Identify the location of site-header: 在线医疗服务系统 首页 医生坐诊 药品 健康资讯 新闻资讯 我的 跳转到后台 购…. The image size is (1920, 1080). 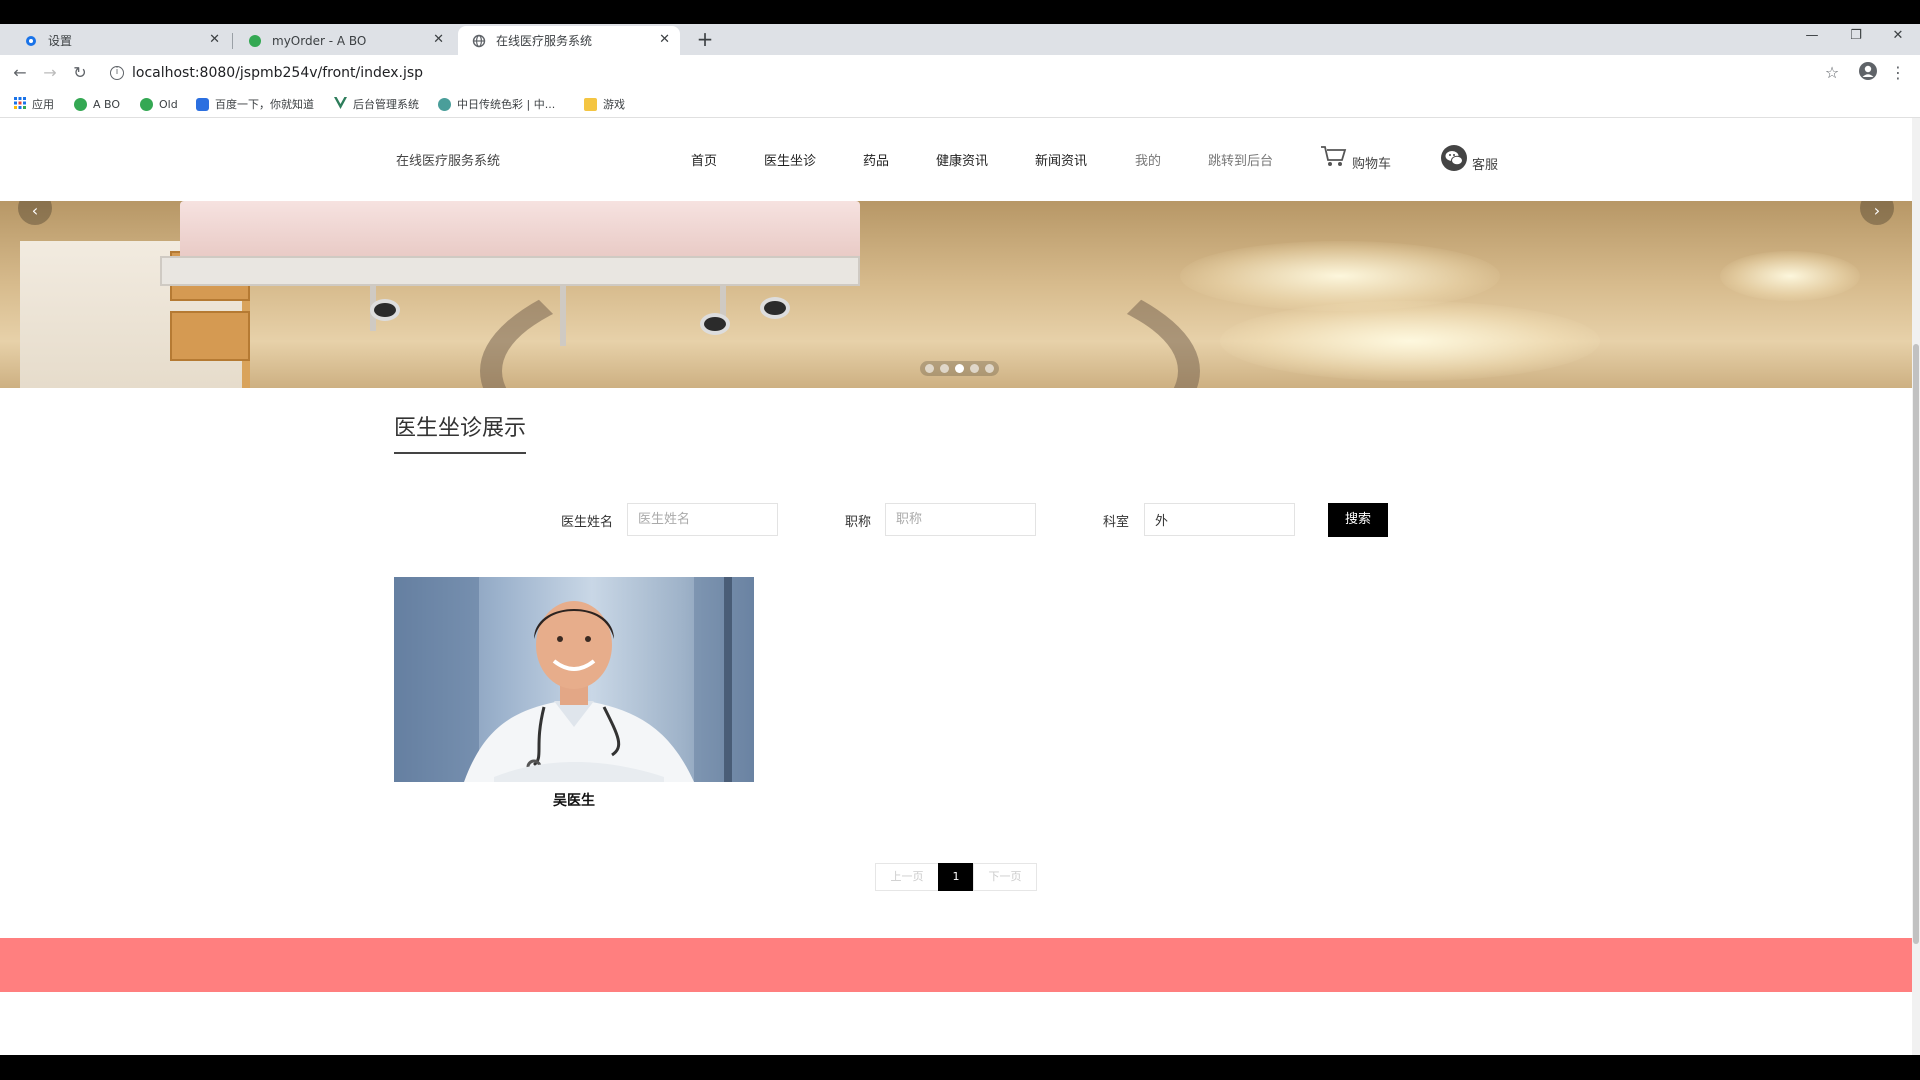
(956, 159).